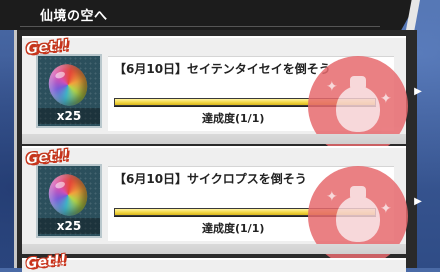 This screenshot has width=440, height=272. Describe the element at coordinates (214, 265) in the screenshot. I see `mission-card-partial` at that location.